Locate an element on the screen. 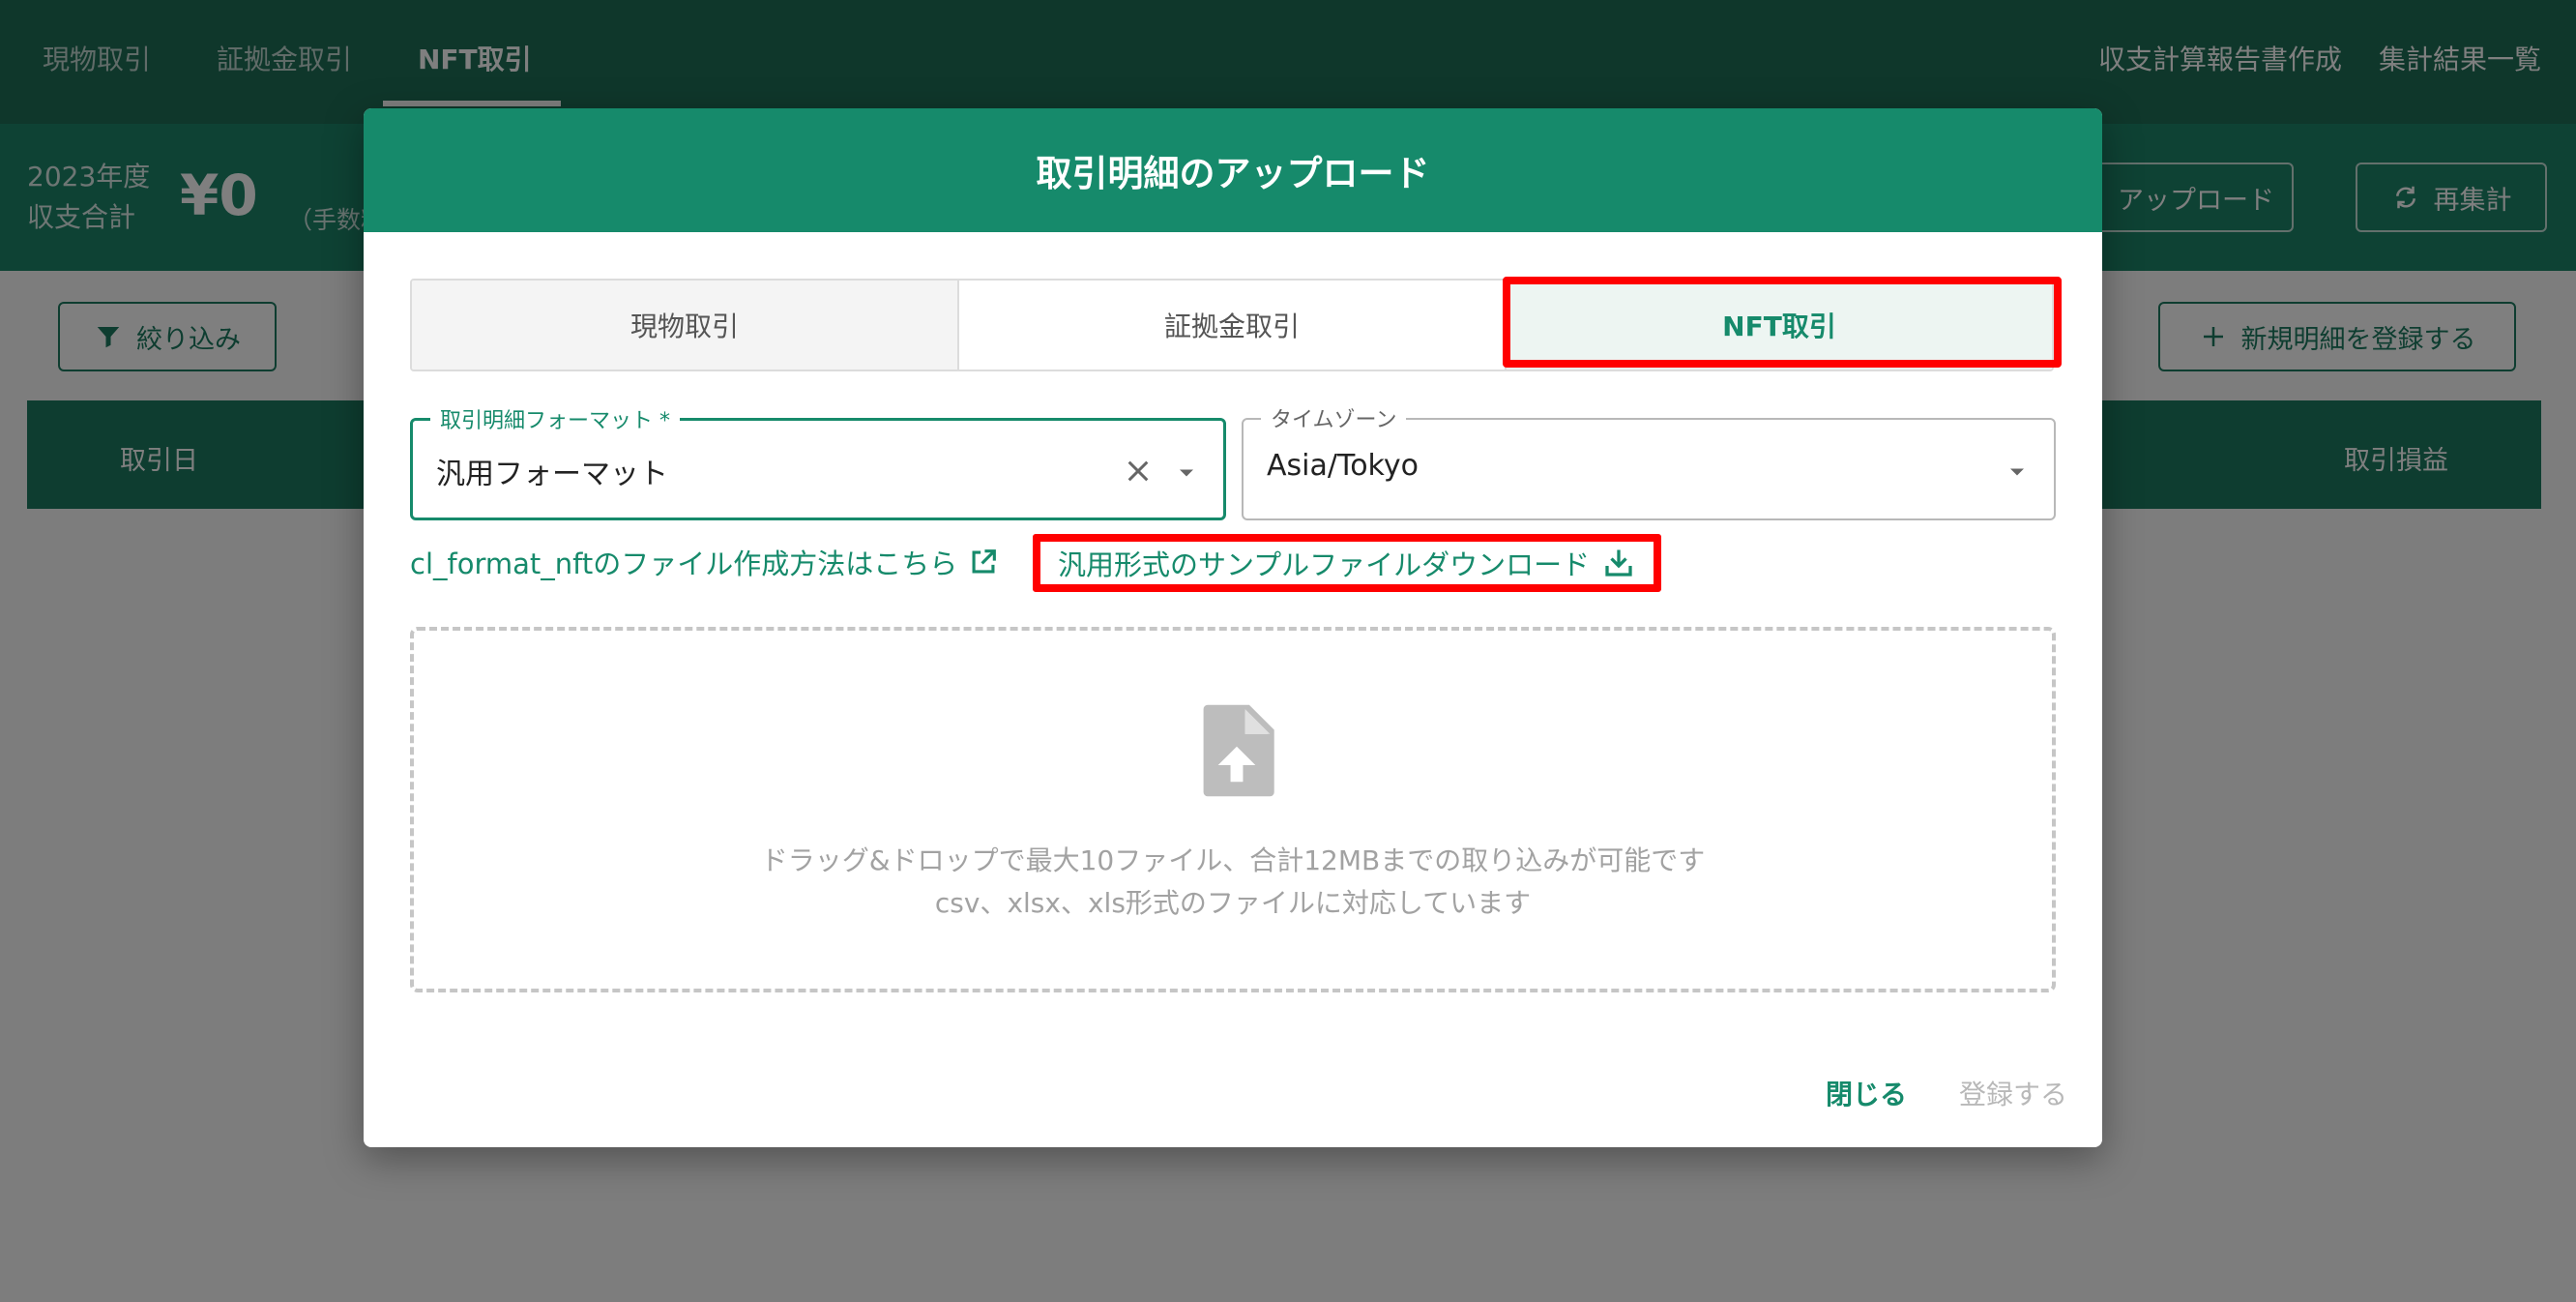  format-select: 取引明細フォーマット * 汎用フォーマット is located at coordinates (818, 461).